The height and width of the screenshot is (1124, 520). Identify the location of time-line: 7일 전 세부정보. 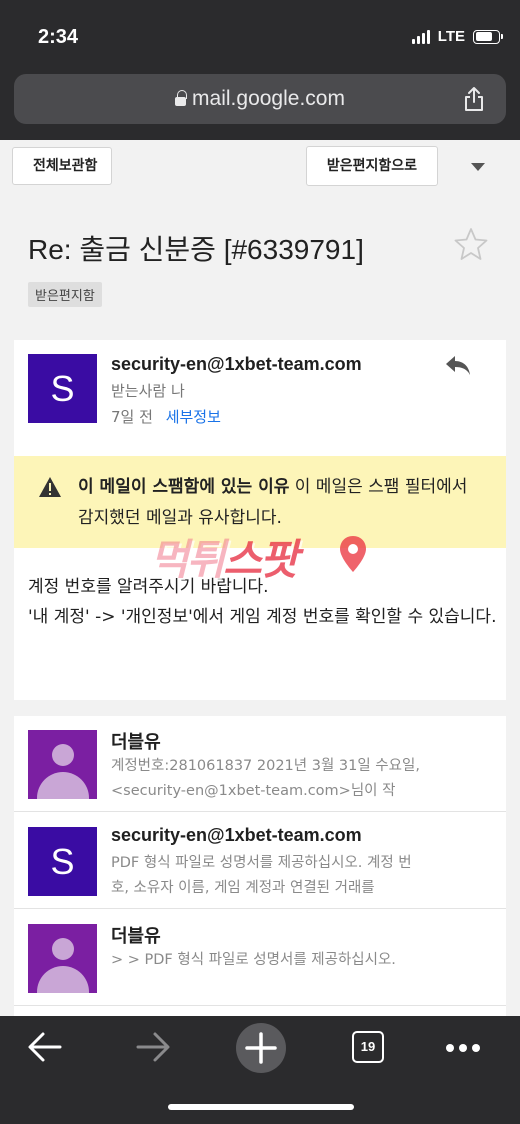
(166, 416).